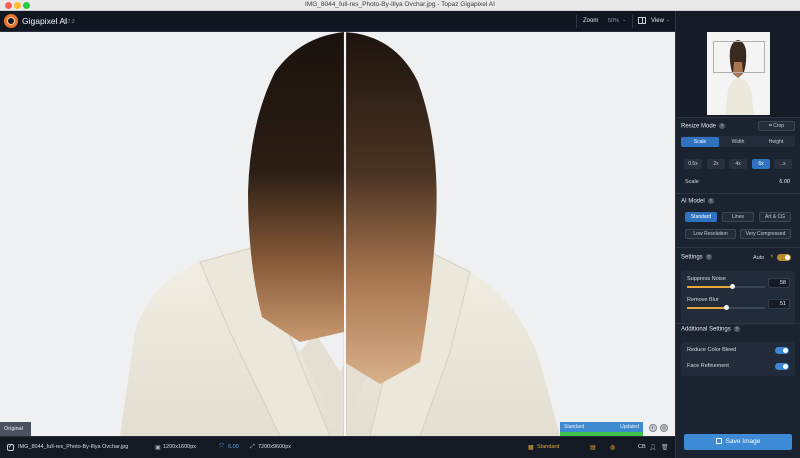 Image resolution: width=800 pixels, height=458 pixels. I want to click on scale-option-0-5x: 0.5x, so click(693, 164).